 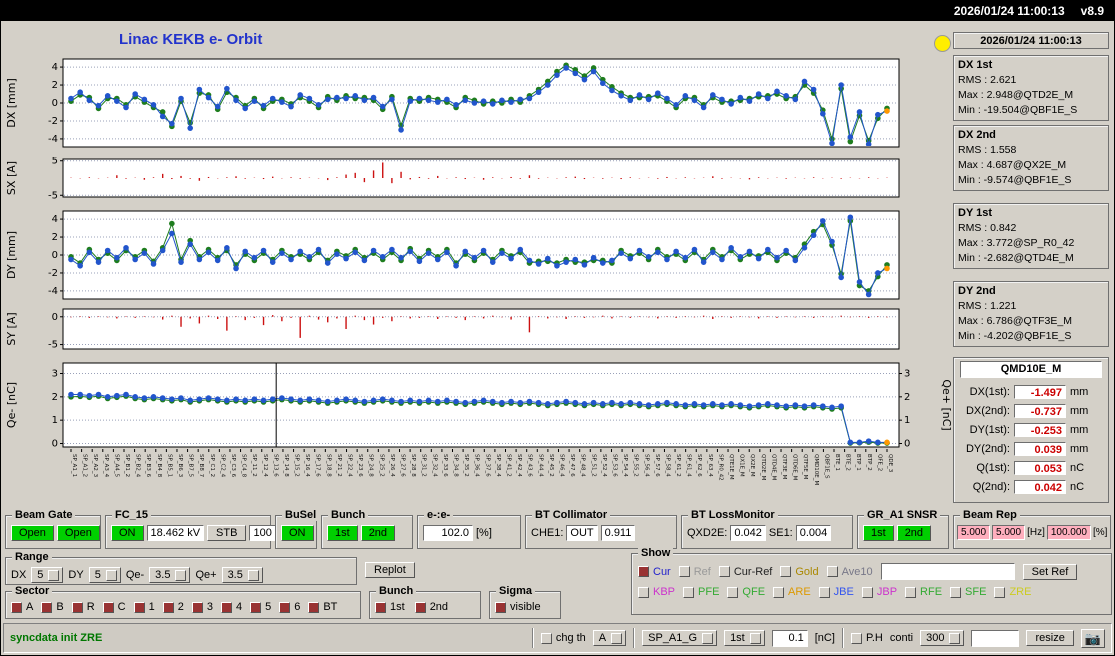 I want to click on camera-button: 📷, so click(x=1092, y=638).